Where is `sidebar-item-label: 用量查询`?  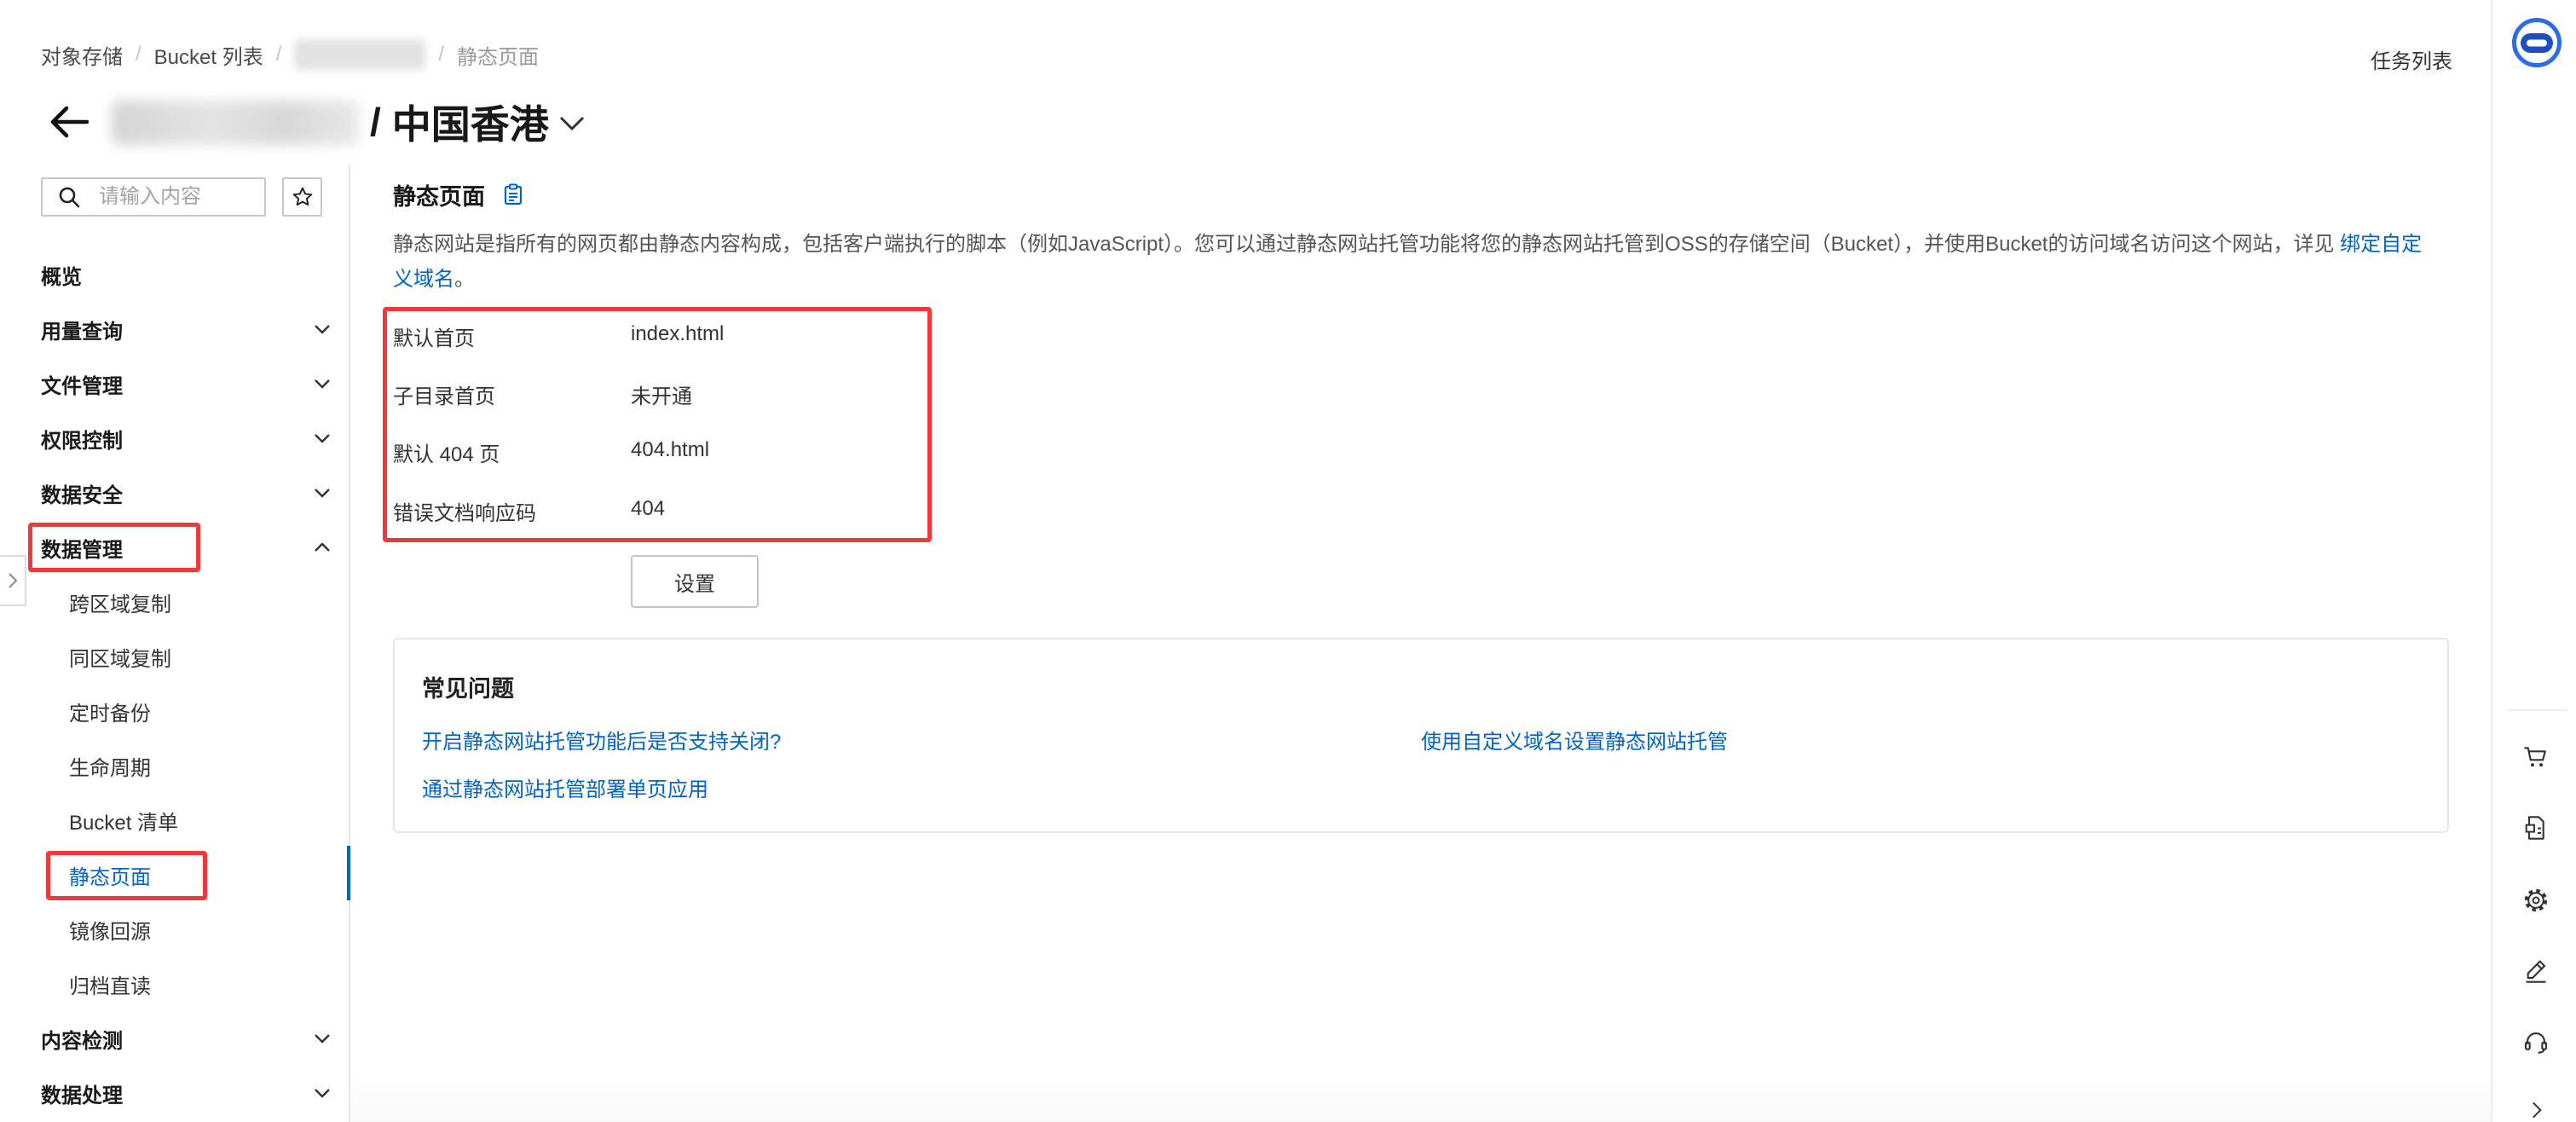
sidebar-item-label: 用量查询 is located at coordinates (82, 332).